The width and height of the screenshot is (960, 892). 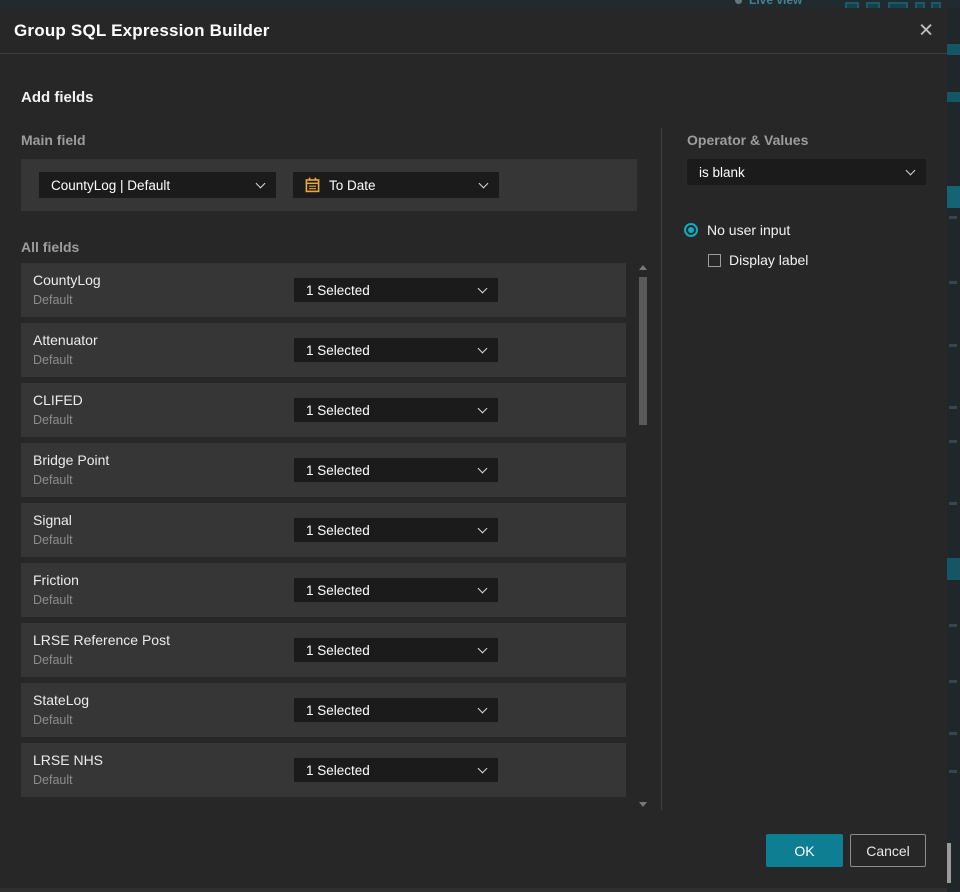 I want to click on field-name: Bridge Point, so click(x=71, y=460).